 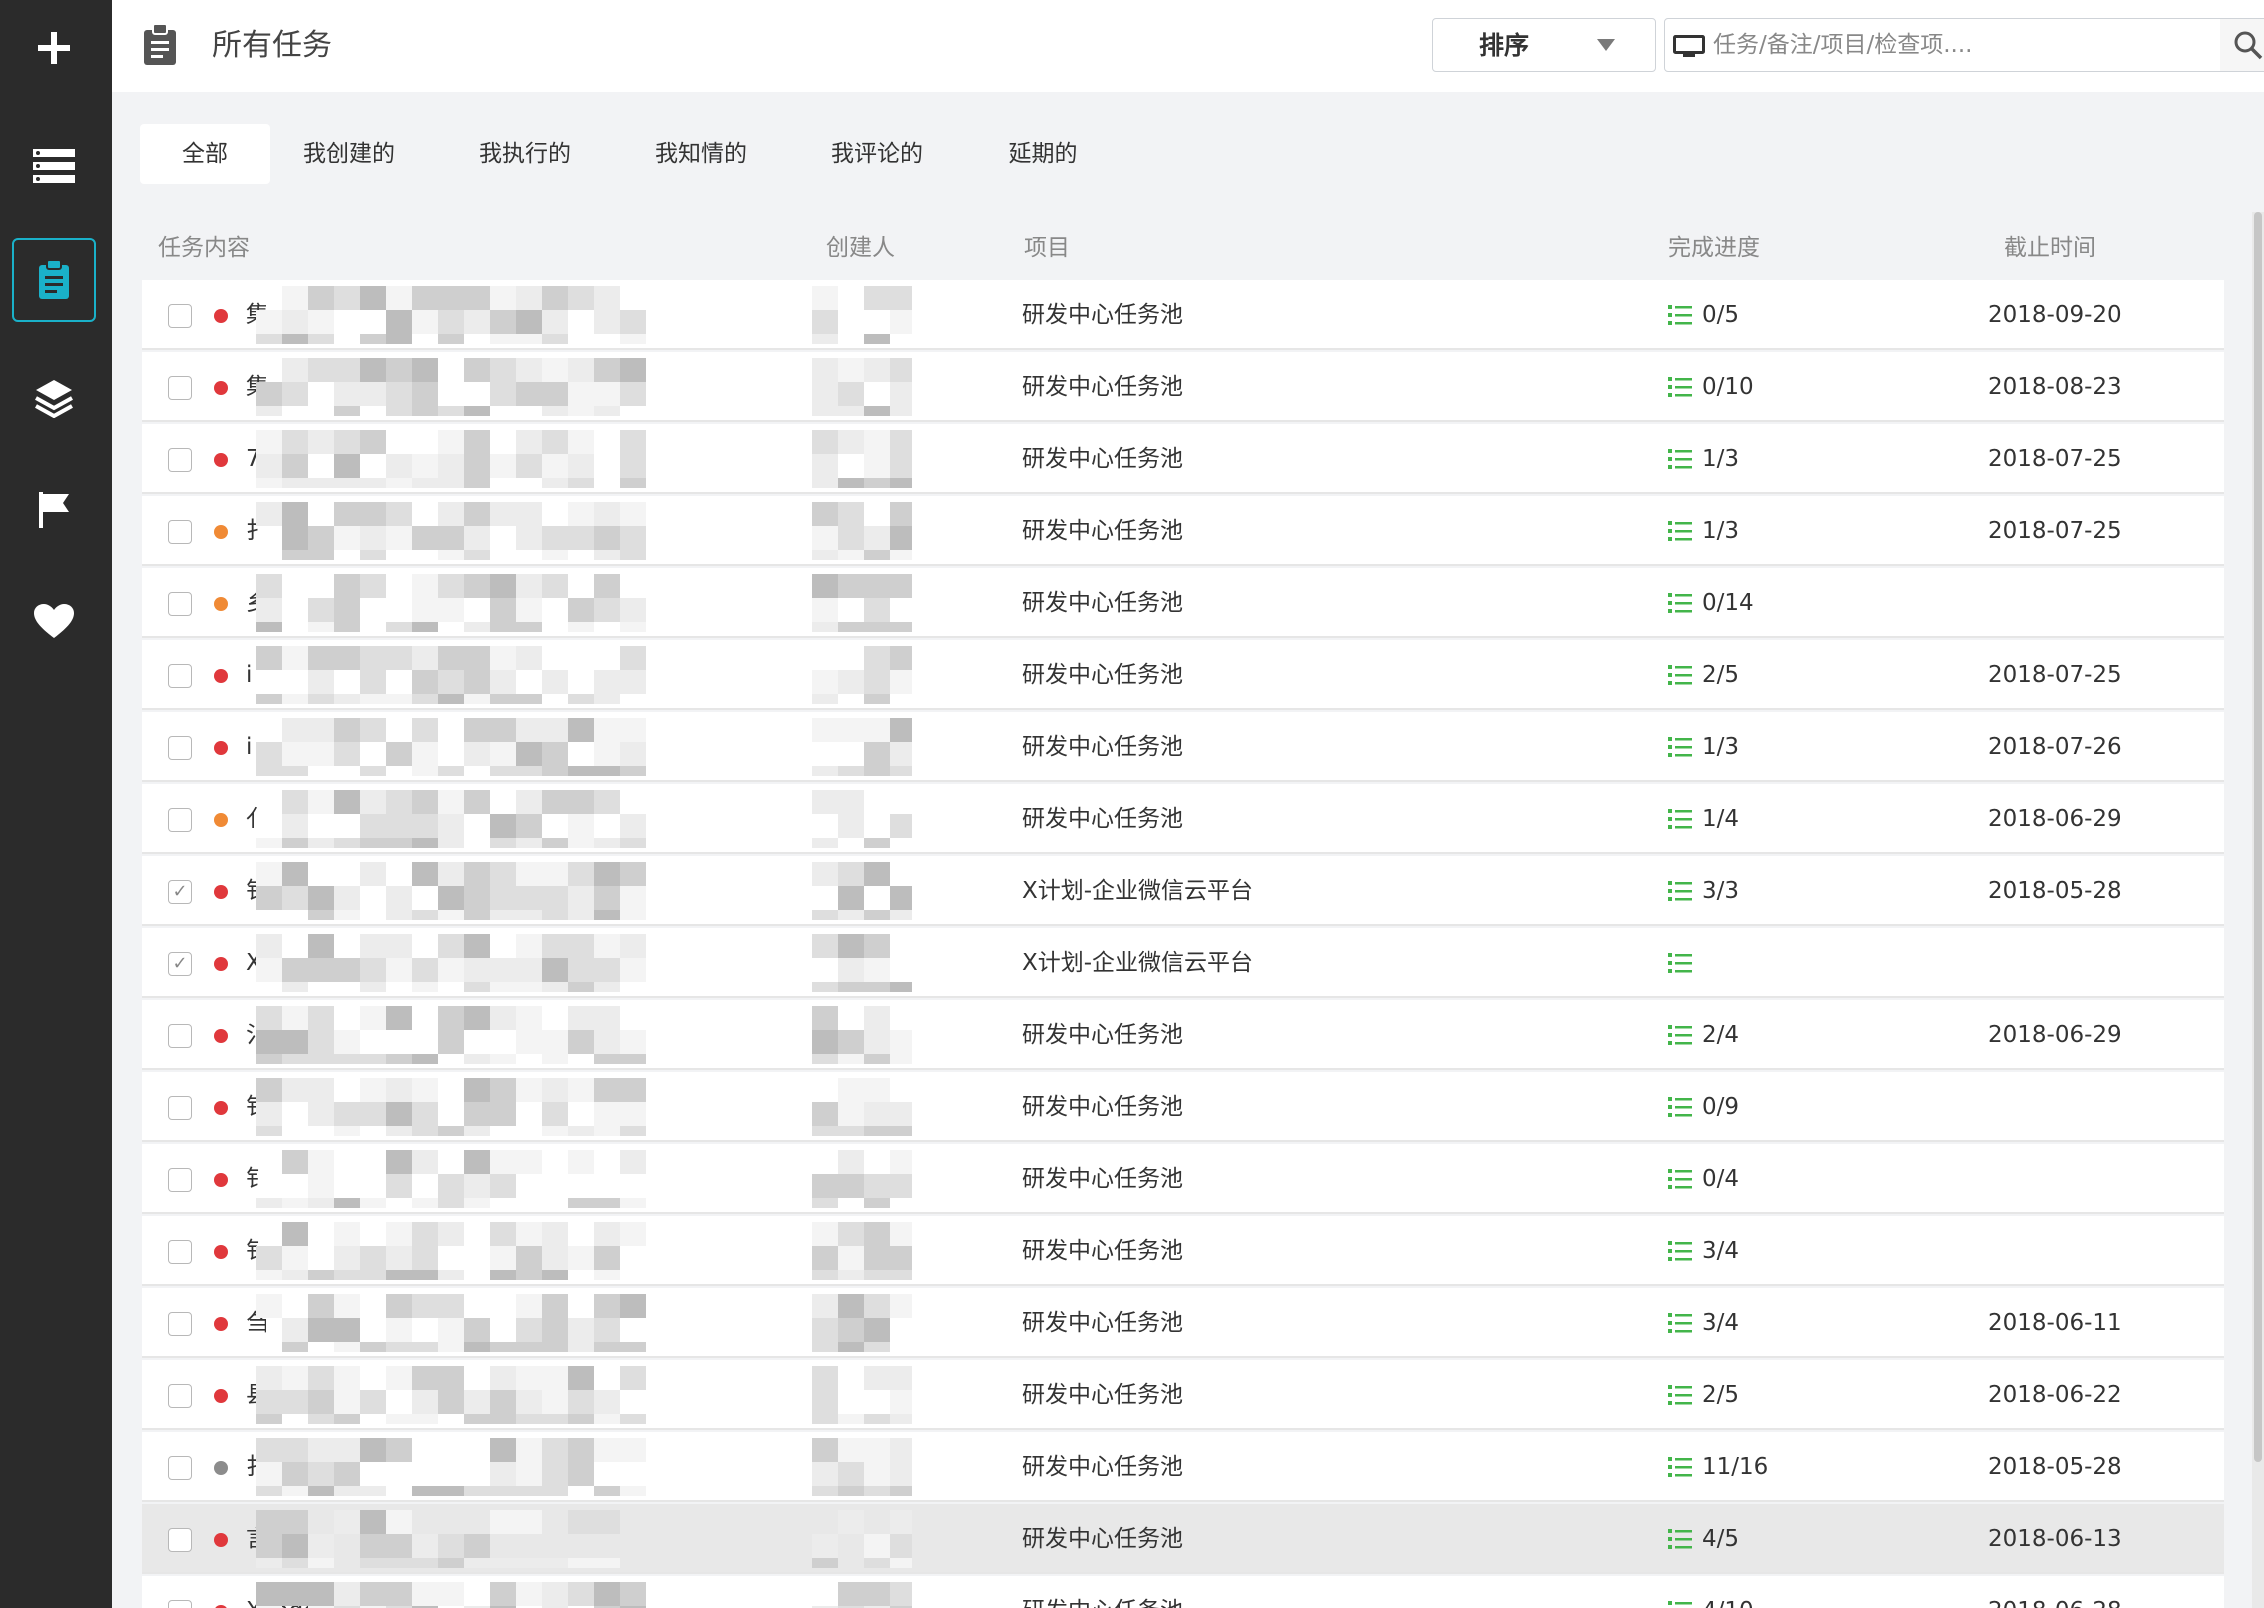 What do you see at coordinates (1047, 248) in the screenshot?
I see `column-header-project: 项目` at bounding box center [1047, 248].